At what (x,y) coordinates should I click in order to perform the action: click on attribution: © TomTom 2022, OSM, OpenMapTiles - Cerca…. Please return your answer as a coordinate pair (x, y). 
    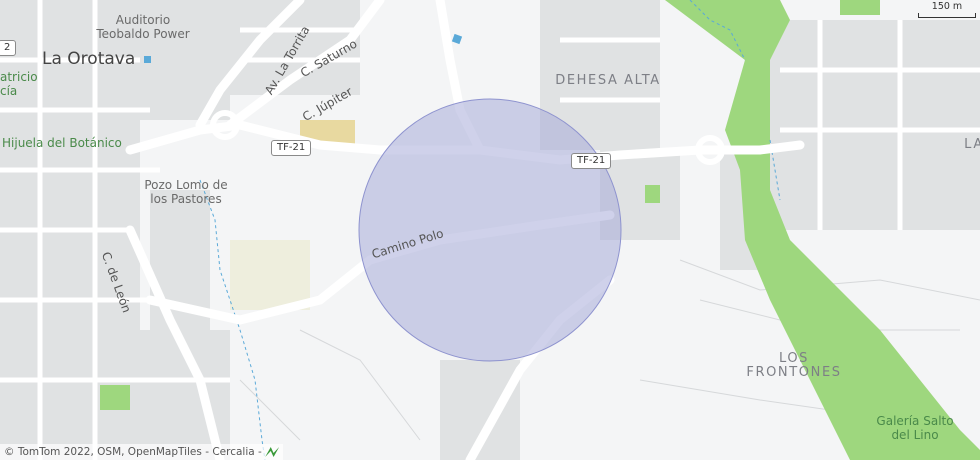
    Looking at the image, I should click on (142, 452).